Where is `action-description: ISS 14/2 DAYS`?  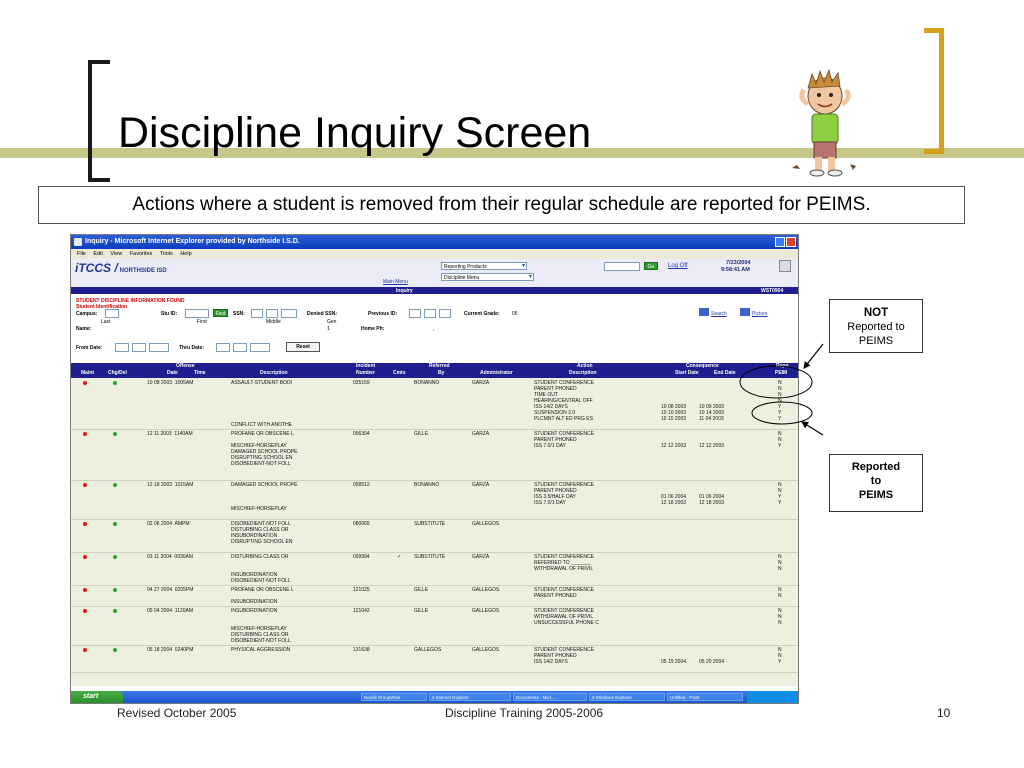
action-description: ISS 14/2 DAYS is located at coordinates (551, 662).